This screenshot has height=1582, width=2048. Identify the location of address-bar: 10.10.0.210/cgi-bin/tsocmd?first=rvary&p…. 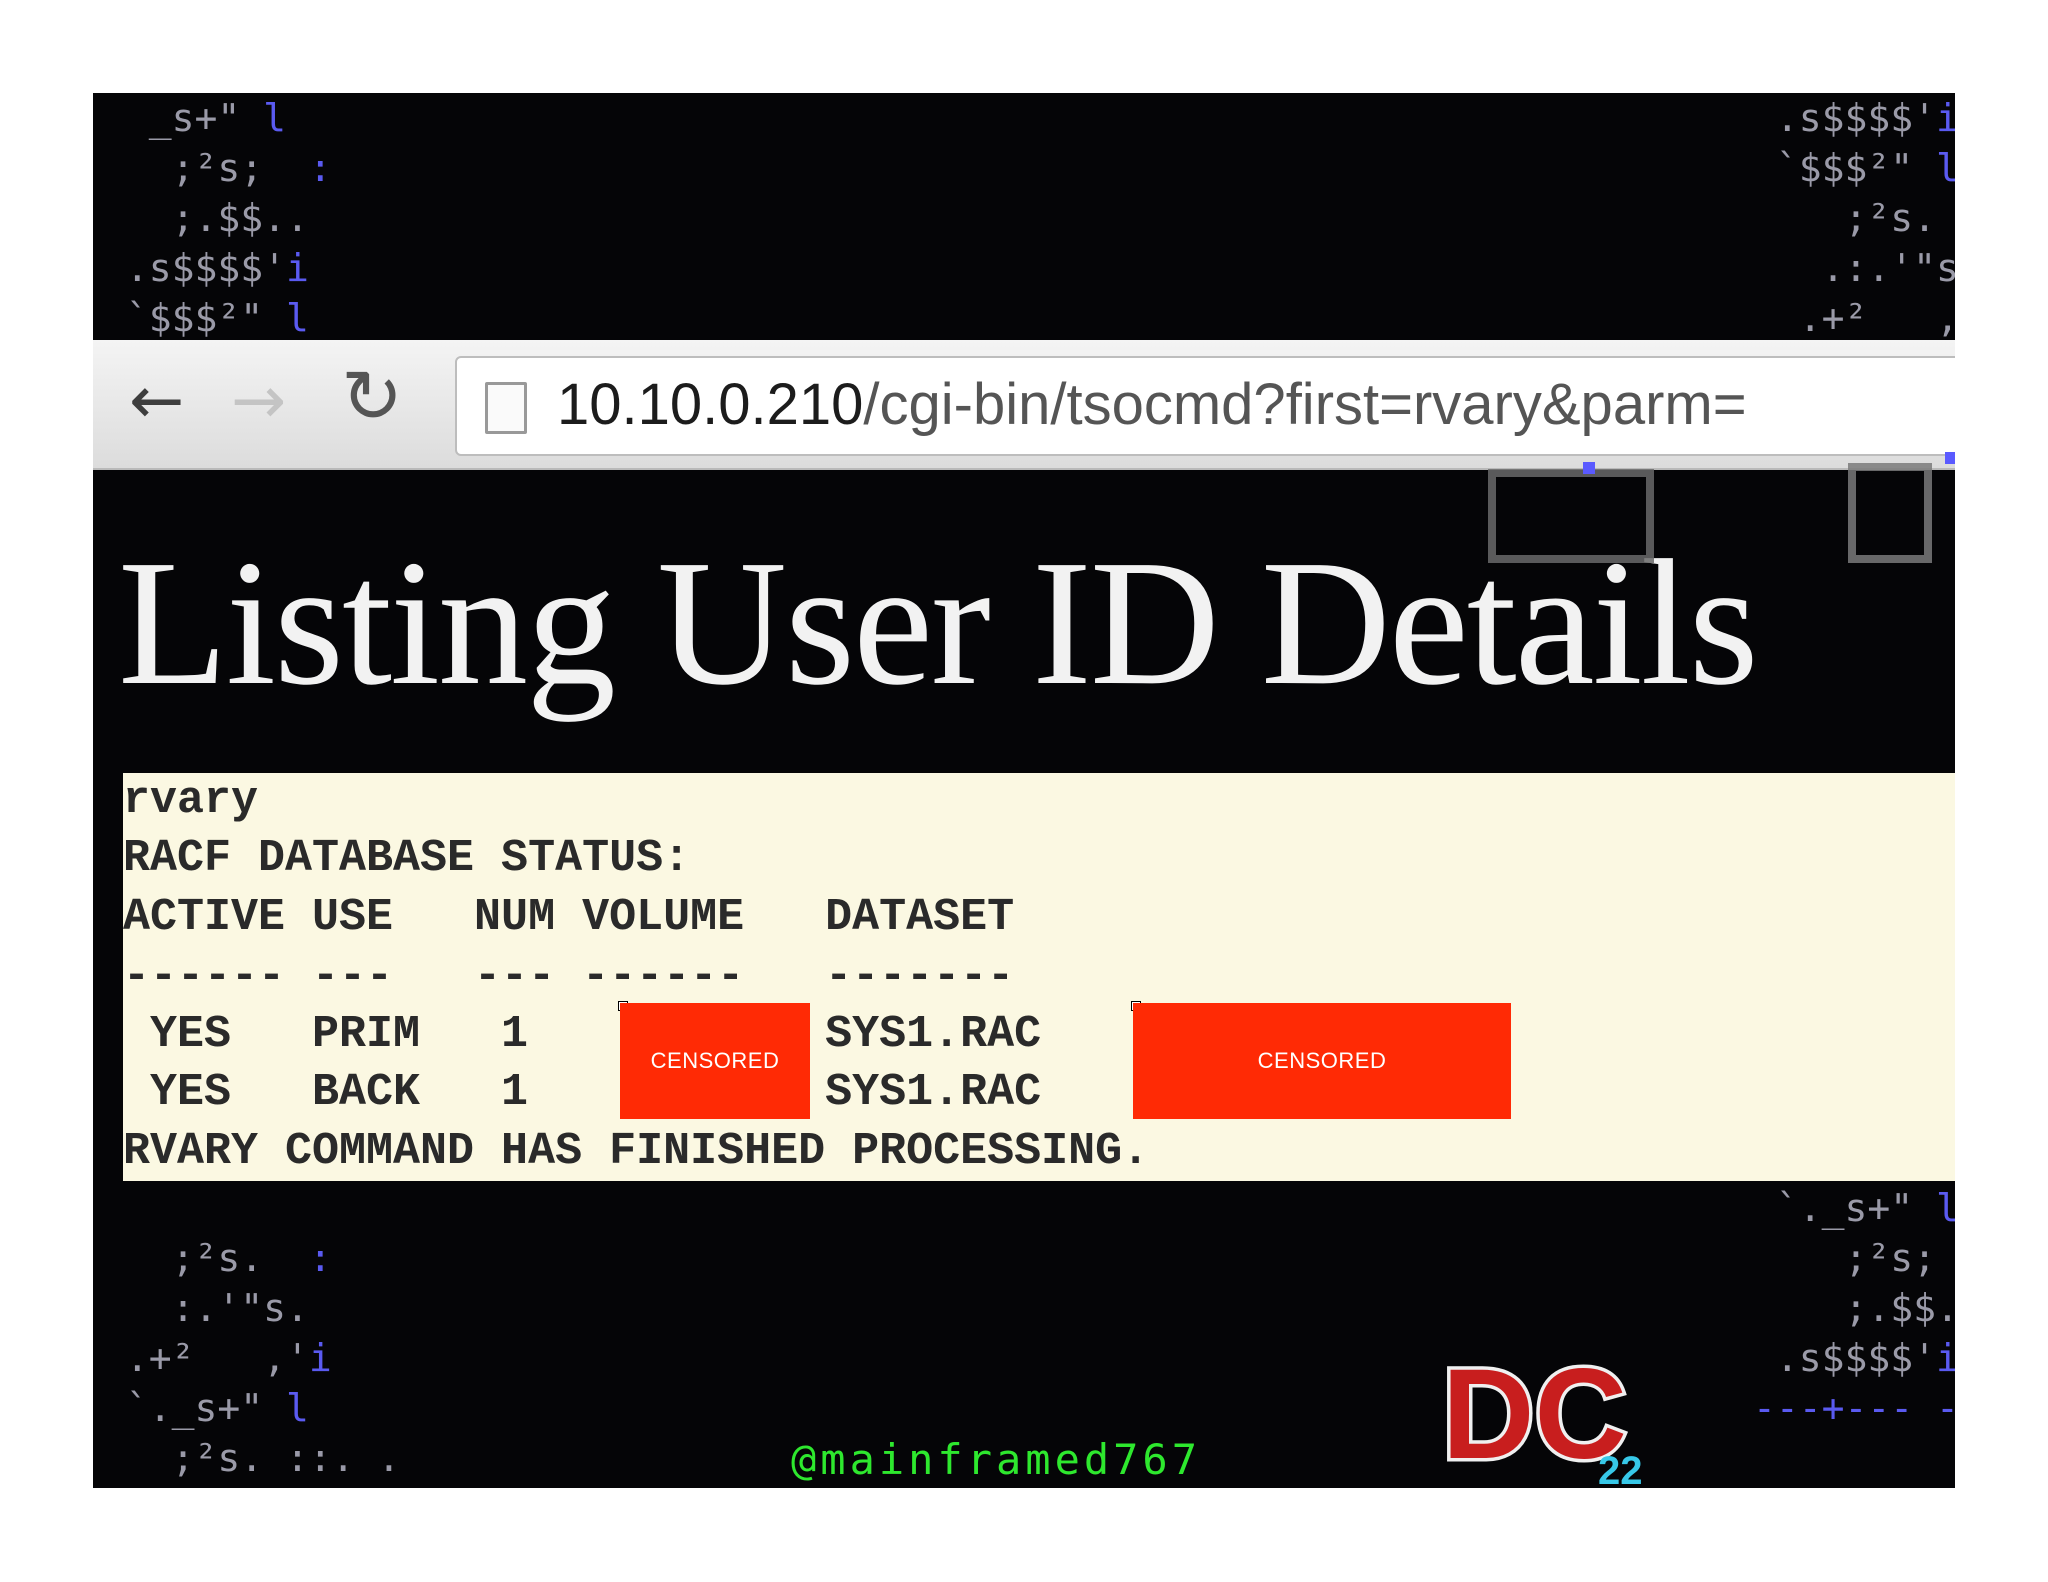
(1205, 406).